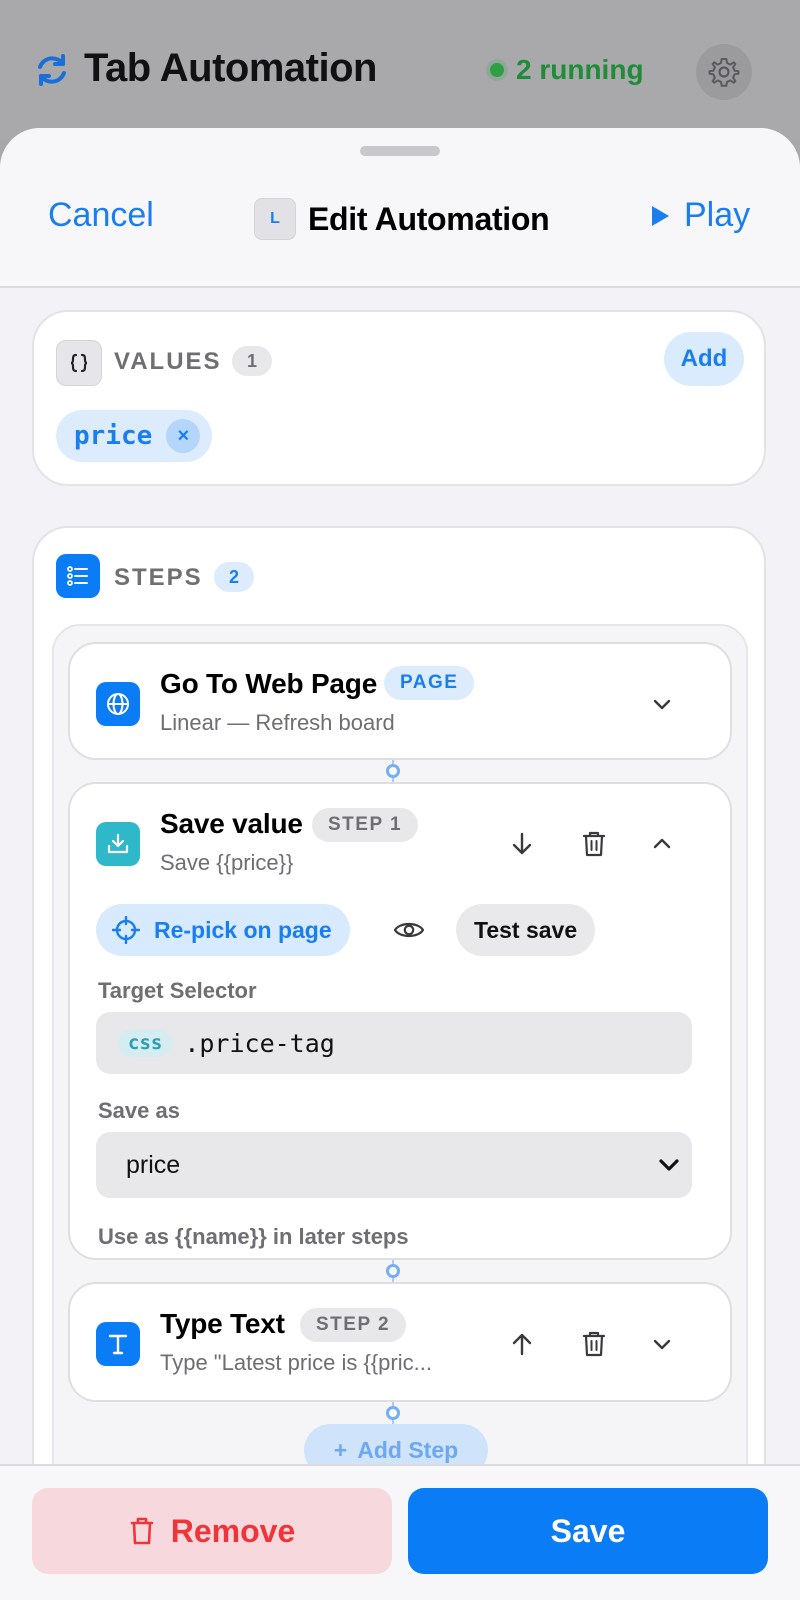 Image resolution: width=800 pixels, height=1600 pixels. What do you see at coordinates (353, 1325) in the screenshot?
I see `step-tag: STEP 2` at bounding box center [353, 1325].